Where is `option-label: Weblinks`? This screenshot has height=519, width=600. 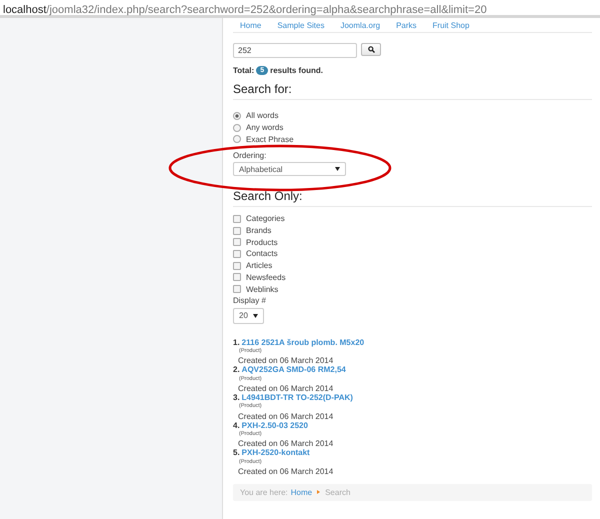 option-label: Weblinks is located at coordinates (262, 289).